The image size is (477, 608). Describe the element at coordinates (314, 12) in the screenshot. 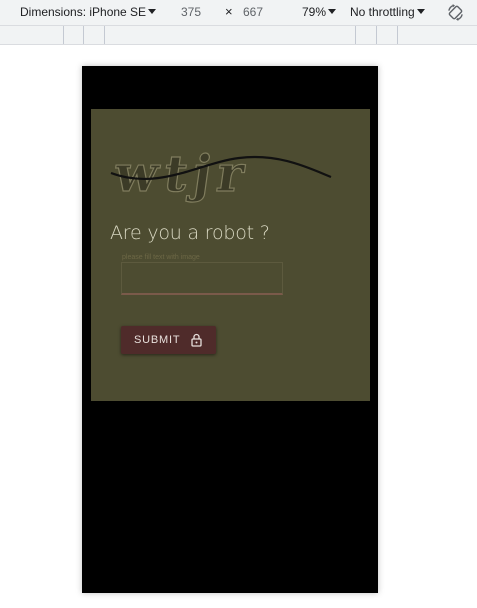

I see `zoom-value: 79%` at that location.